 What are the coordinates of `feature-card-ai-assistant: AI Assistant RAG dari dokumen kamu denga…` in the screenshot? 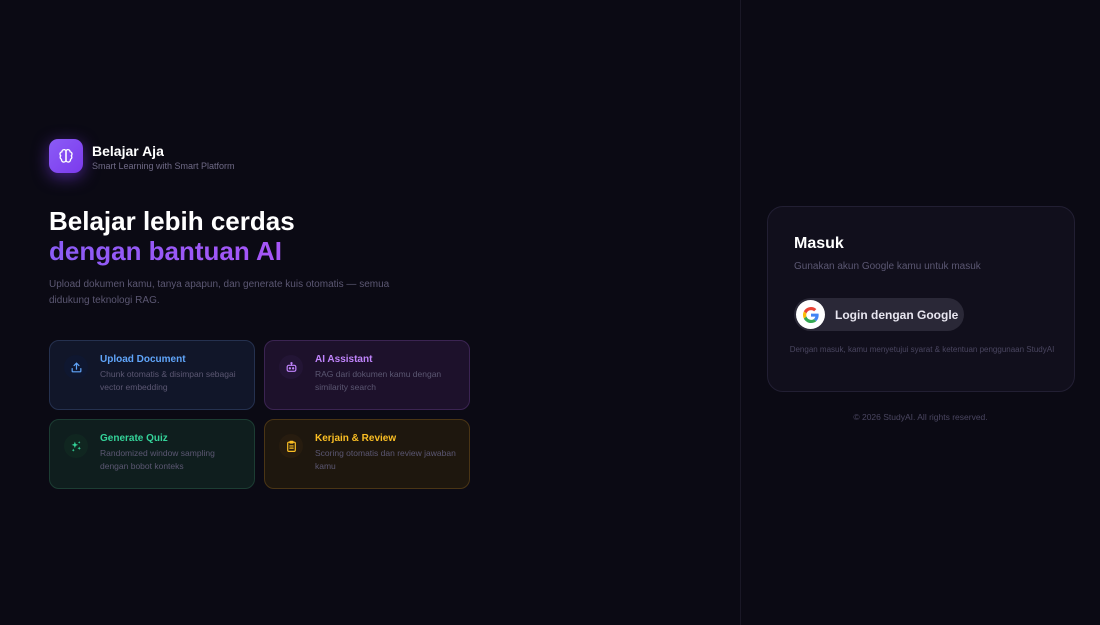 It's located at (367, 375).